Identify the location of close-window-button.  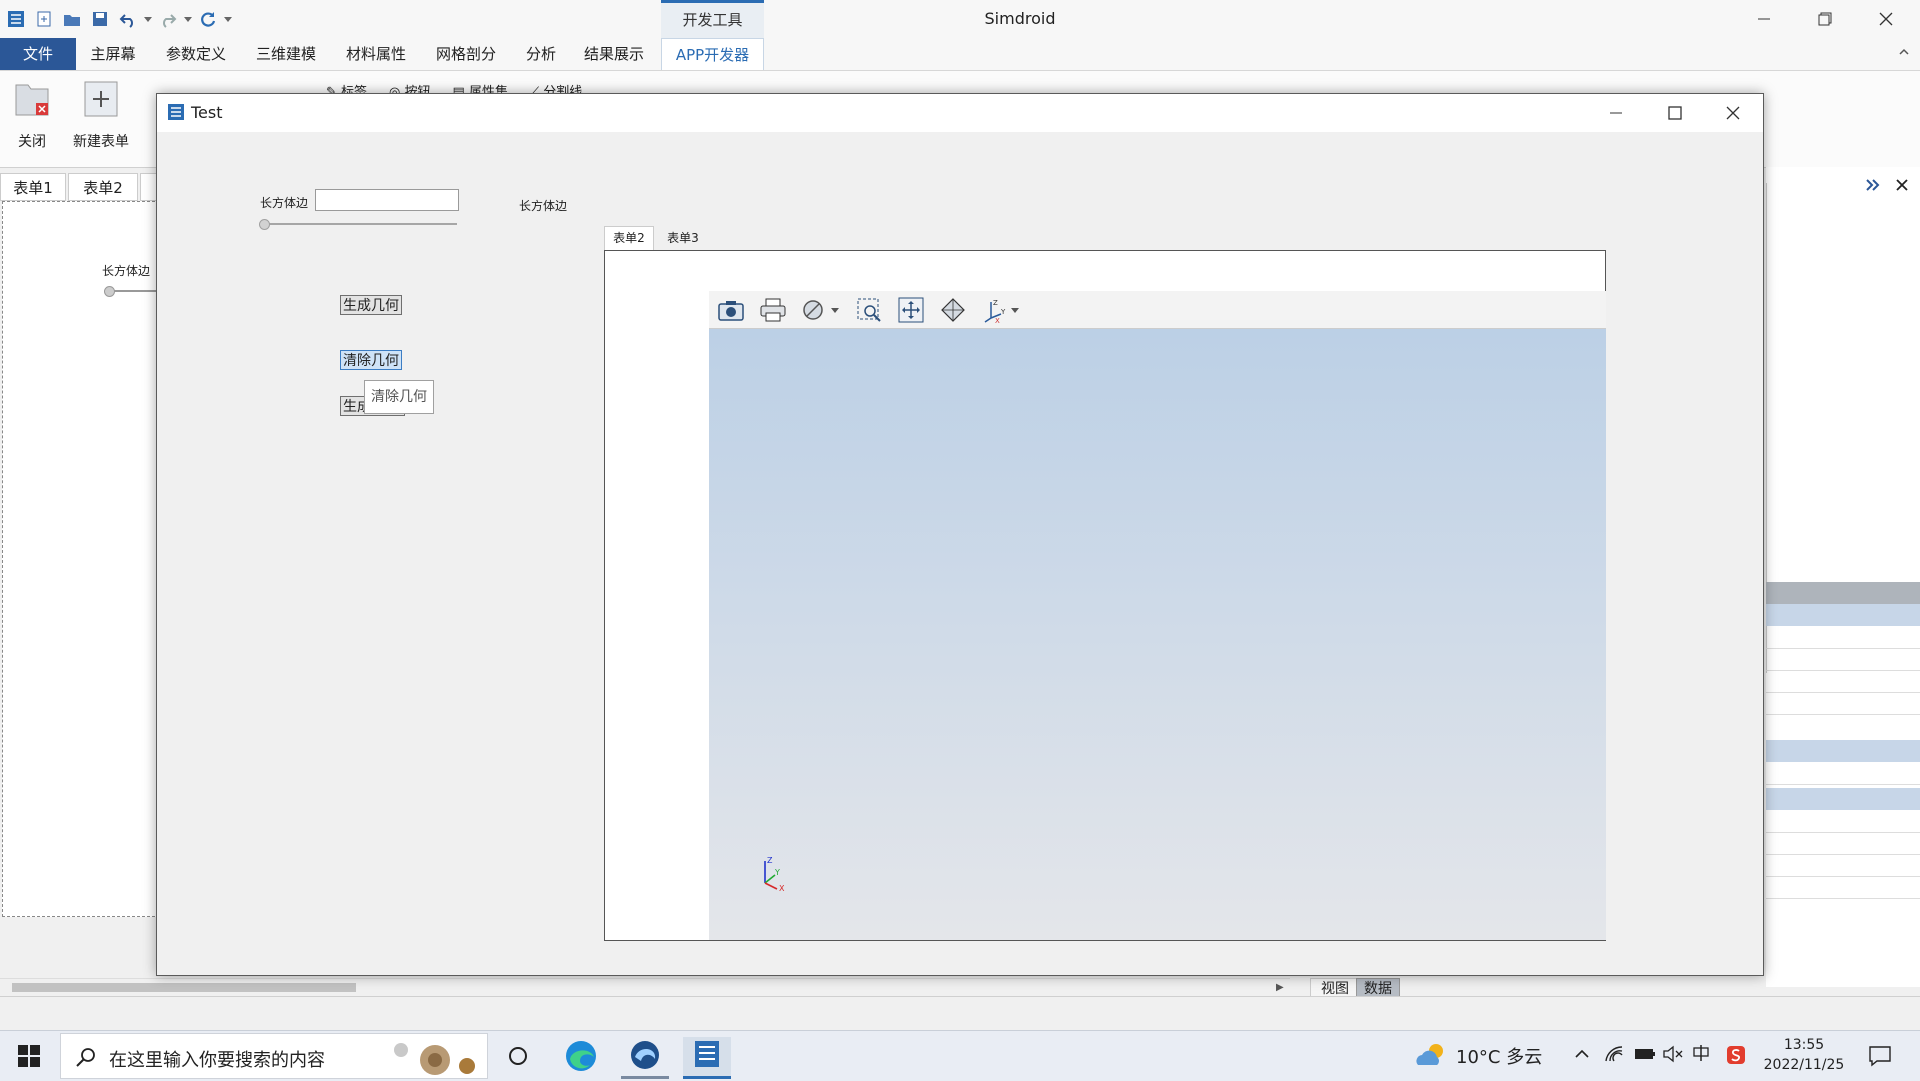
(1886, 19).